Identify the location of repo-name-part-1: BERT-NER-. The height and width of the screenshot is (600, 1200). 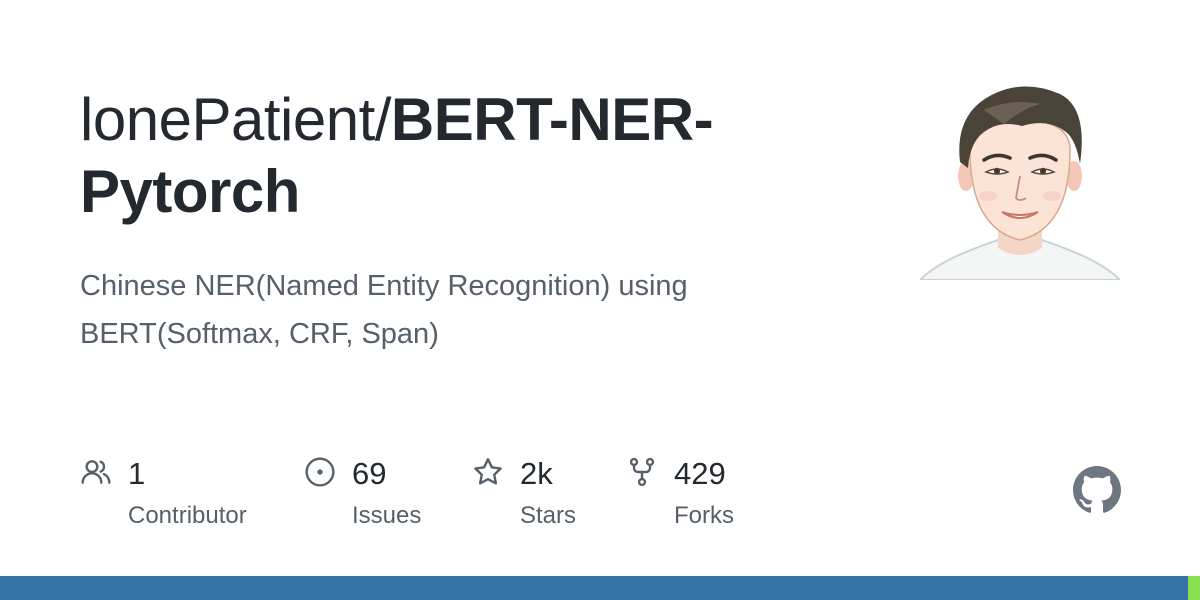
(552, 119).